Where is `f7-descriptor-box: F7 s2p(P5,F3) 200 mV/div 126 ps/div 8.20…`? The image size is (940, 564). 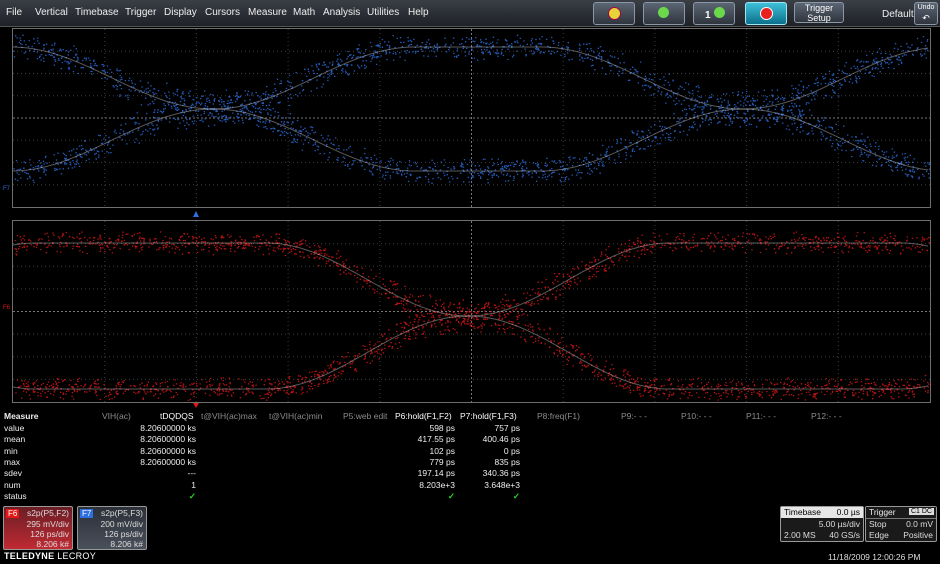
f7-descriptor-box: F7 s2p(P5,F3) 200 mV/div 126 ps/div 8.20… is located at coordinates (112, 528).